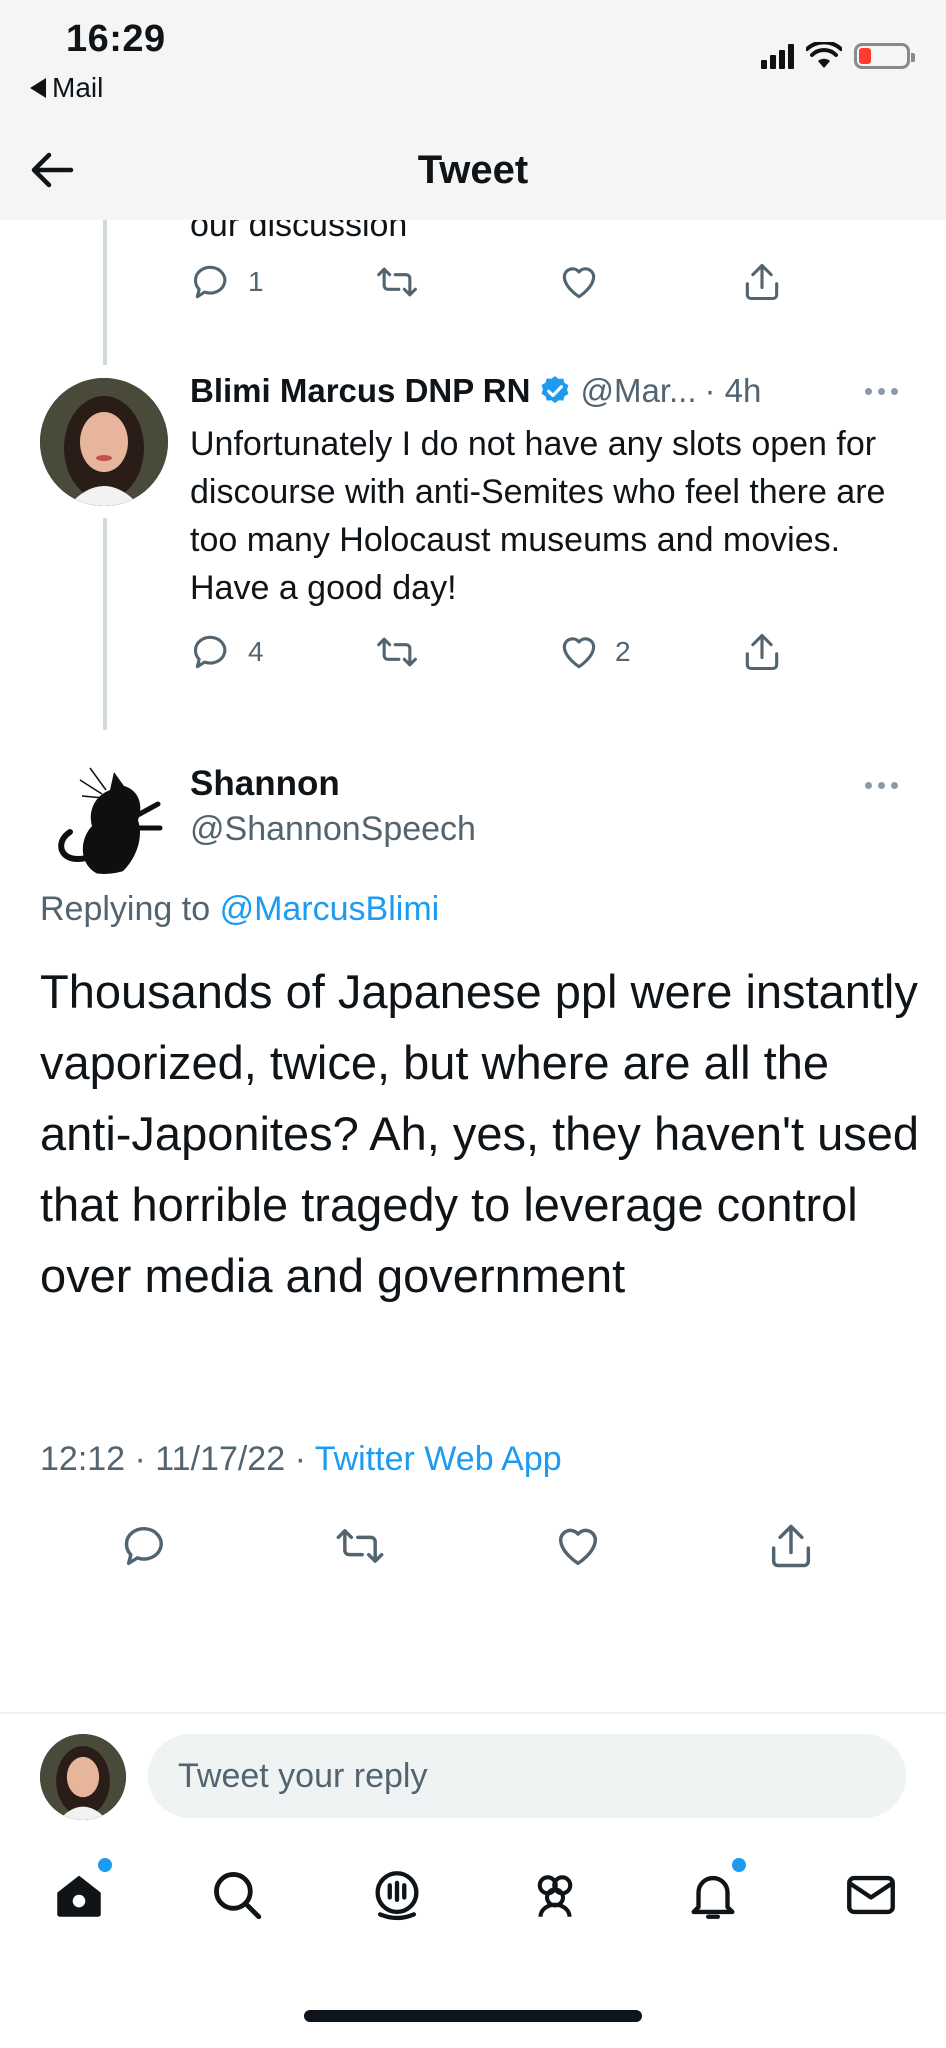 The height and width of the screenshot is (2048, 946). Describe the element at coordinates (173, 1459) in the screenshot. I see `tweet-datetime: 12:12 · 11/17/22 ·` at that location.